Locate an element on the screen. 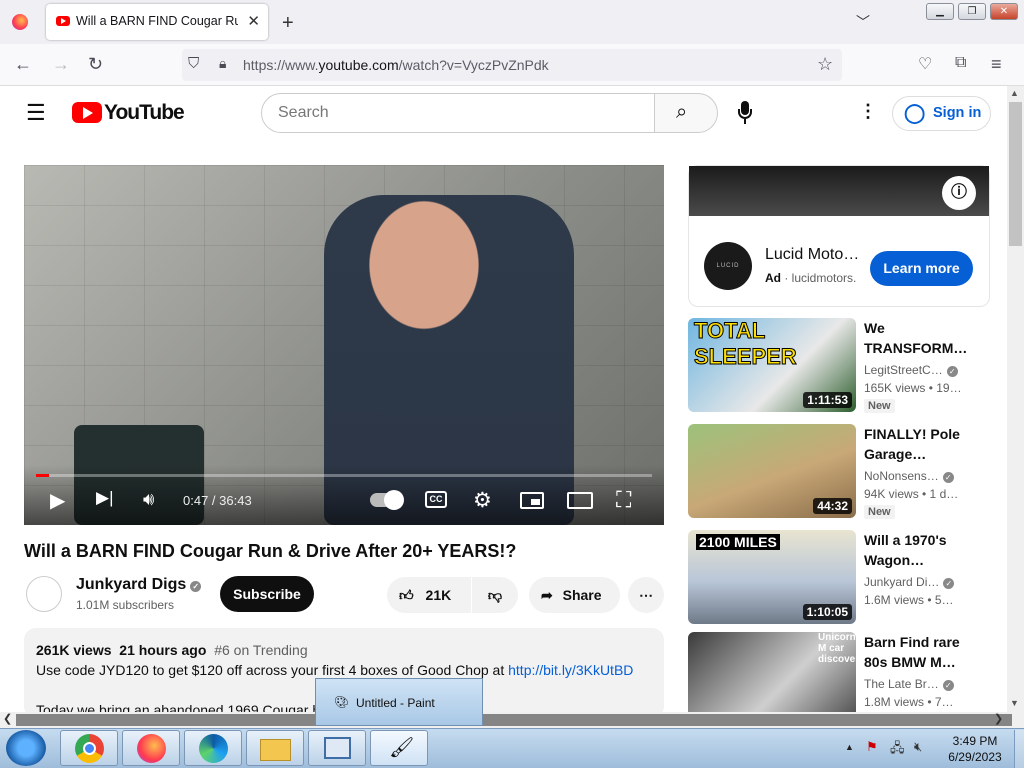  play-icon: ▶ is located at coordinates (57, 500).